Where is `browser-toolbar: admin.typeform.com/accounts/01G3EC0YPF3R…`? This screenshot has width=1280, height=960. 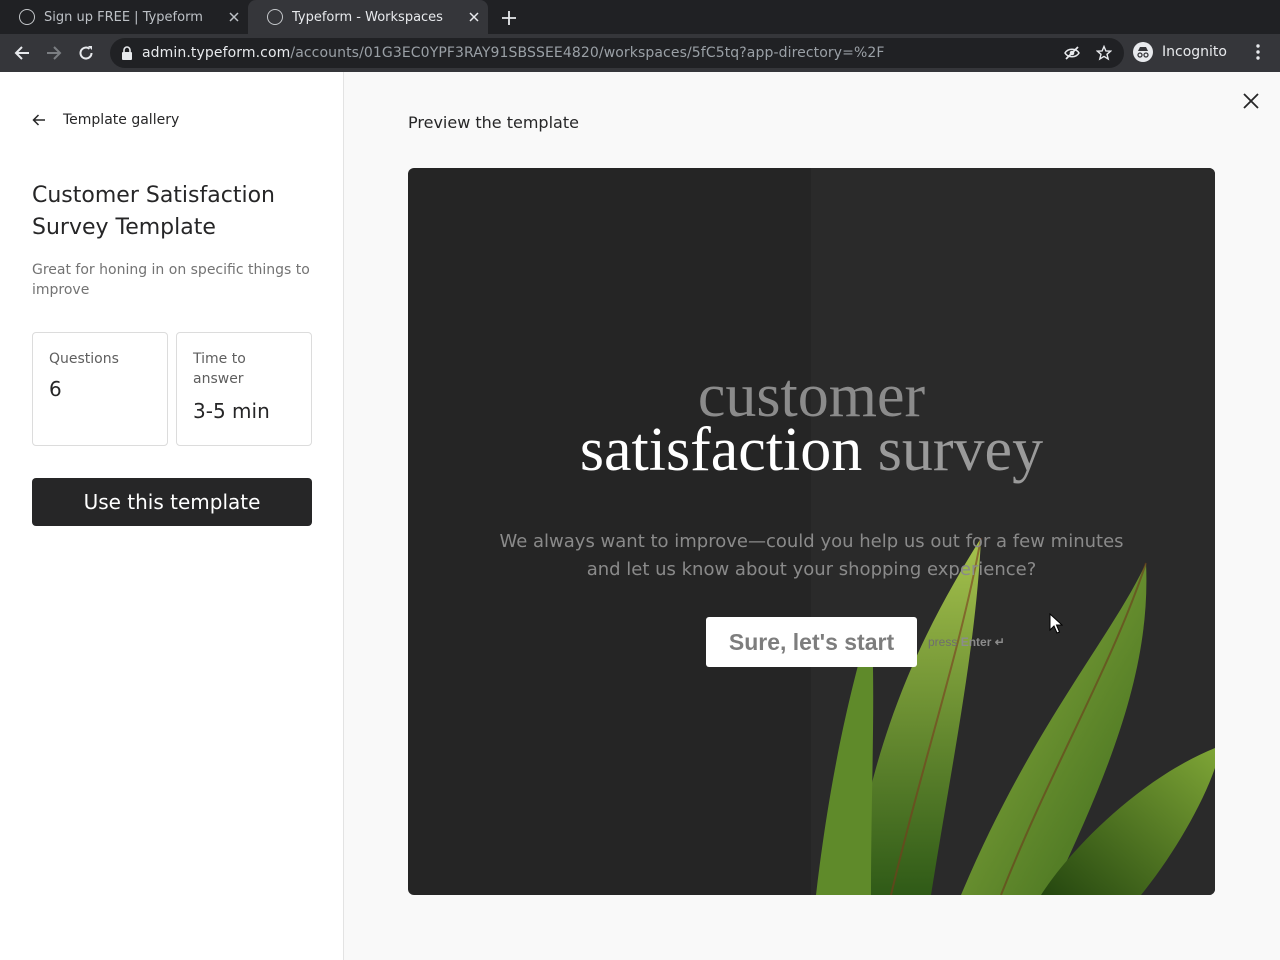
browser-toolbar: admin.typeform.com/accounts/01G3EC0YPF3R… is located at coordinates (640, 53).